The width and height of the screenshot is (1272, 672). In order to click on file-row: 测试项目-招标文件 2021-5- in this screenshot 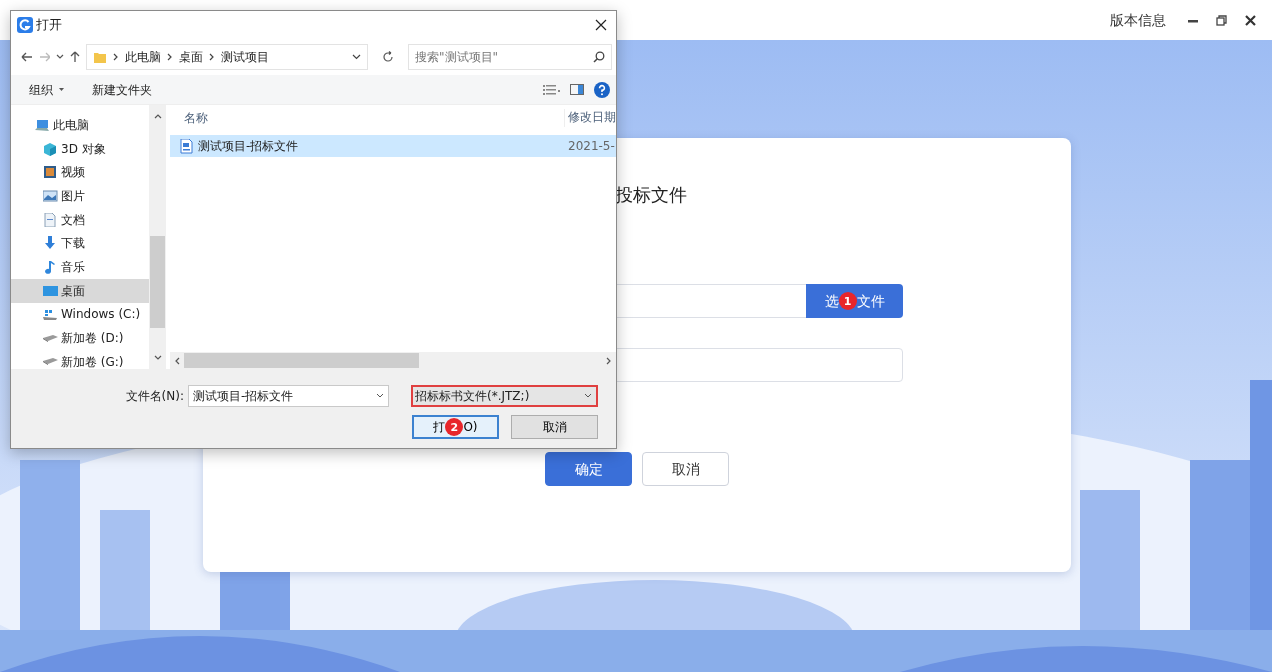, I will do `click(393, 146)`.